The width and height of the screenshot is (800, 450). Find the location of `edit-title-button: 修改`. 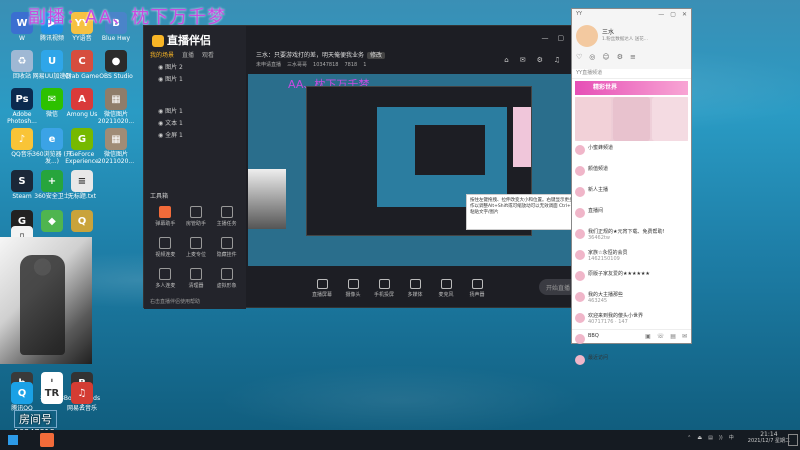

edit-title-button: 修改 is located at coordinates (376, 55).